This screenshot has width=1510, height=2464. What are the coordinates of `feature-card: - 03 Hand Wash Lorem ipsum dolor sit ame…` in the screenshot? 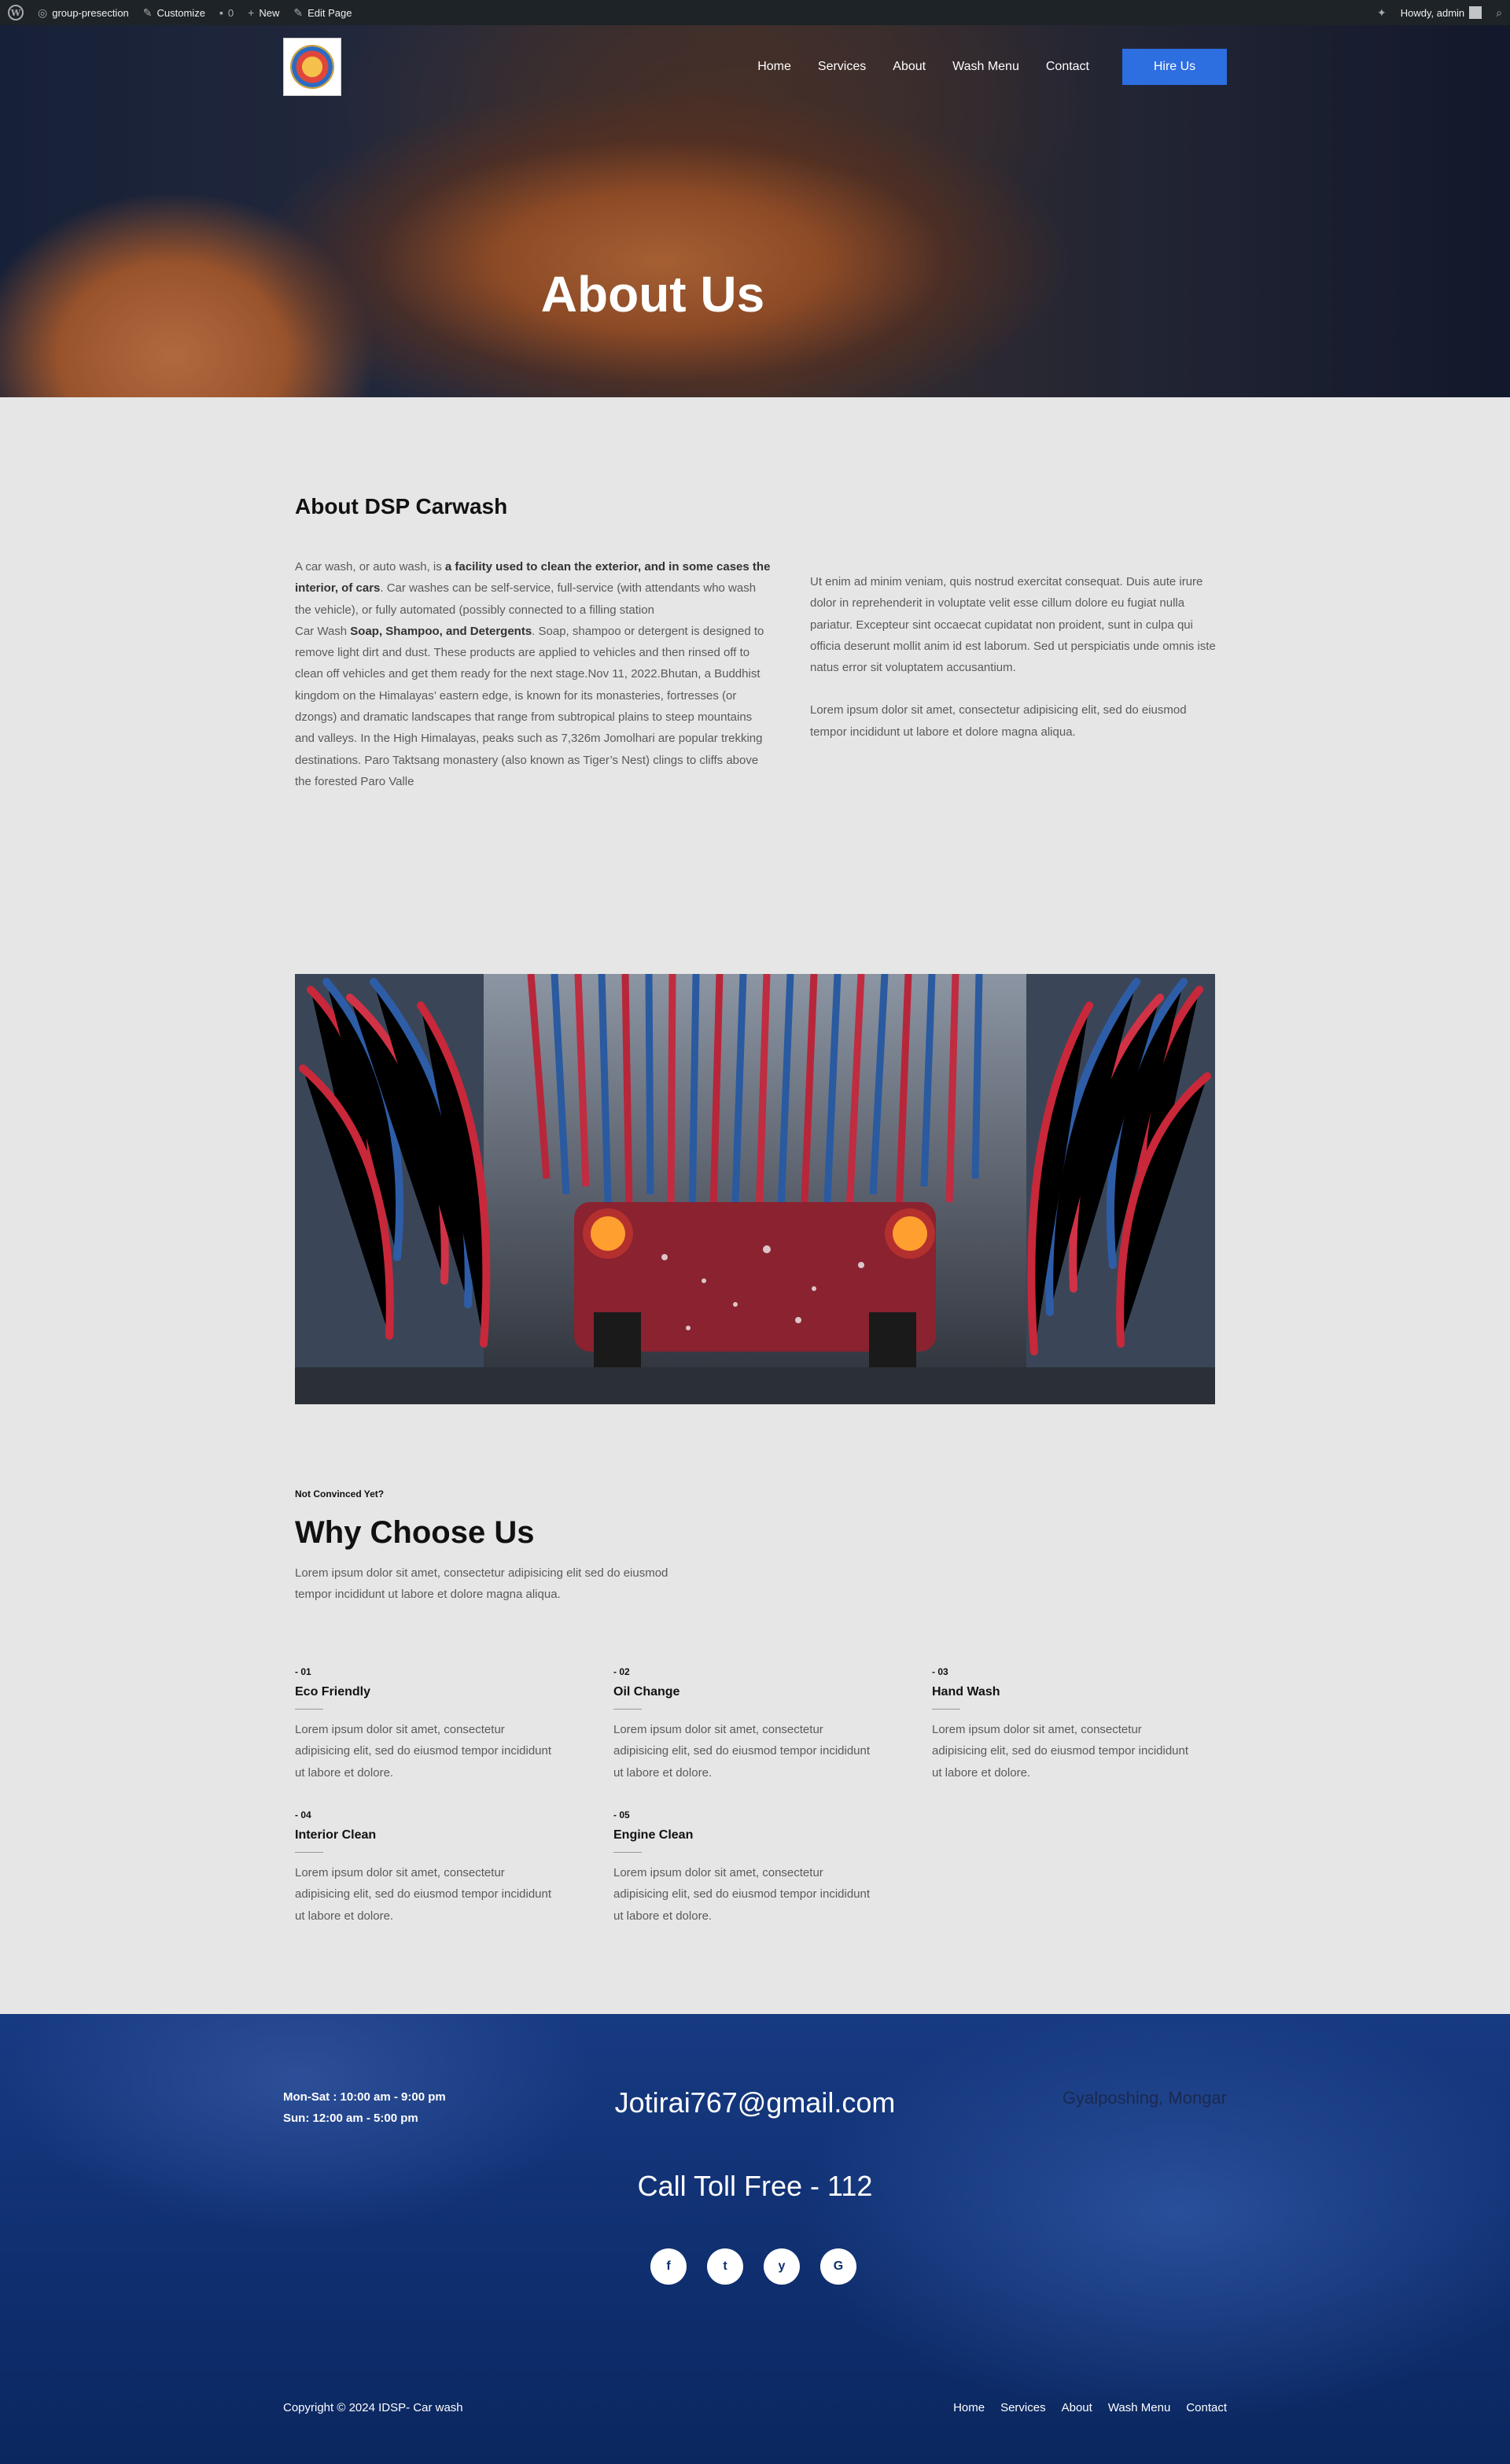 It's located at (1061, 1724).